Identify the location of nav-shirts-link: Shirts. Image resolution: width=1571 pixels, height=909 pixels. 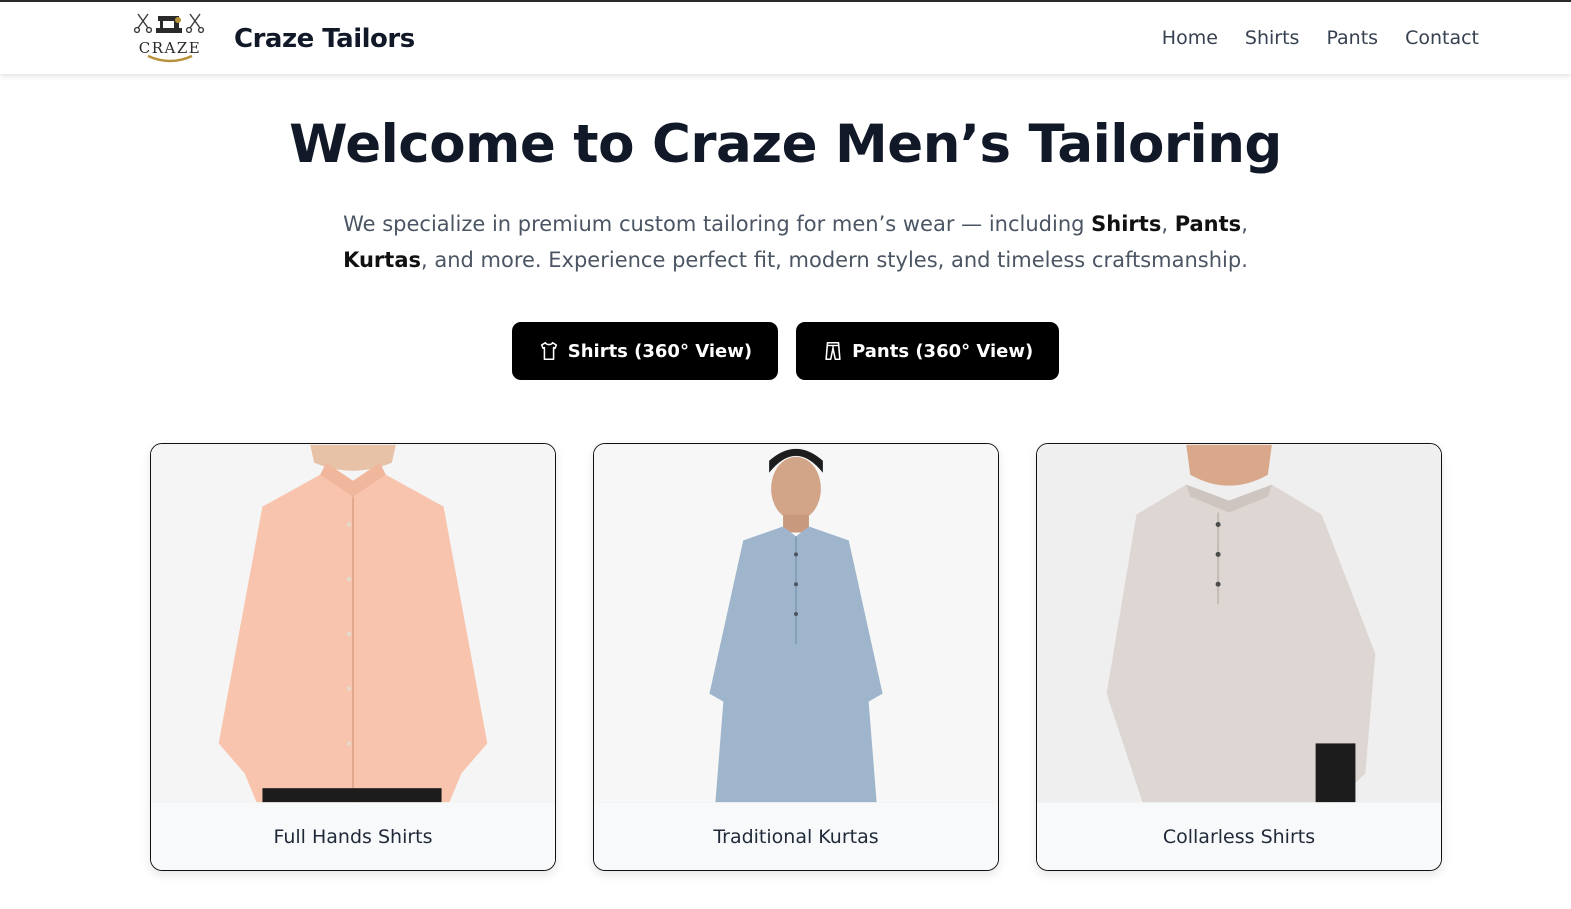
(1272, 38).